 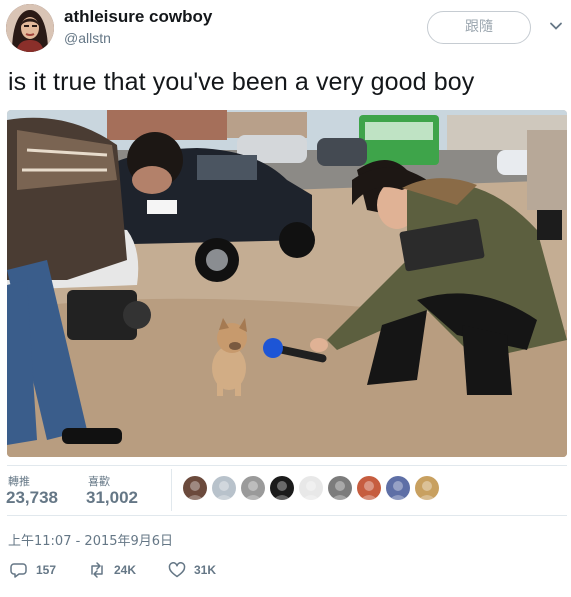 I want to click on engagement-stats: 轉推 23,738 喜歡 31,002, so click(x=285, y=490).